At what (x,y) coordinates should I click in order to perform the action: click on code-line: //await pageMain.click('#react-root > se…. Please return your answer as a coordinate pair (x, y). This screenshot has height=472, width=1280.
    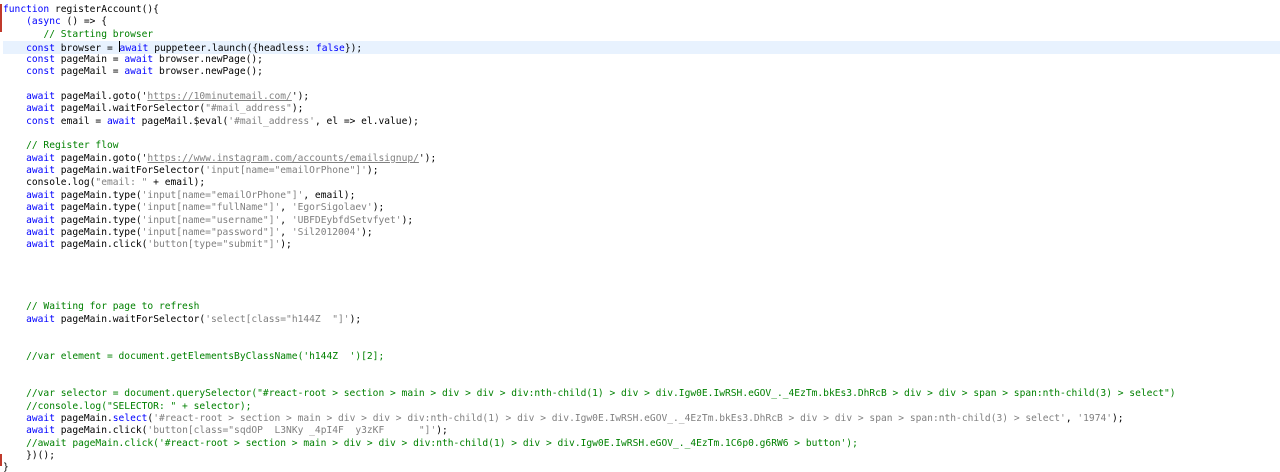
    Looking at the image, I should click on (641, 444).